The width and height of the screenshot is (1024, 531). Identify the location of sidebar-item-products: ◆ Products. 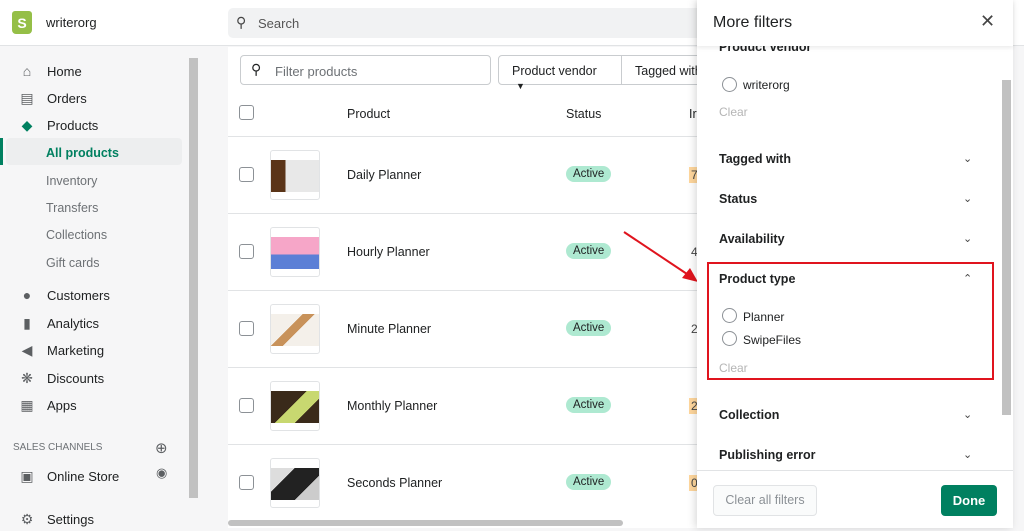
(91, 125).